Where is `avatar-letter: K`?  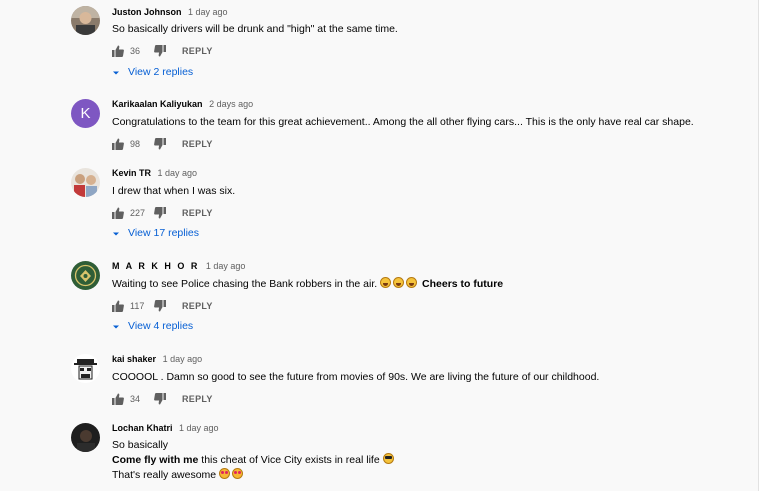 avatar-letter: K is located at coordinates (85, 113).